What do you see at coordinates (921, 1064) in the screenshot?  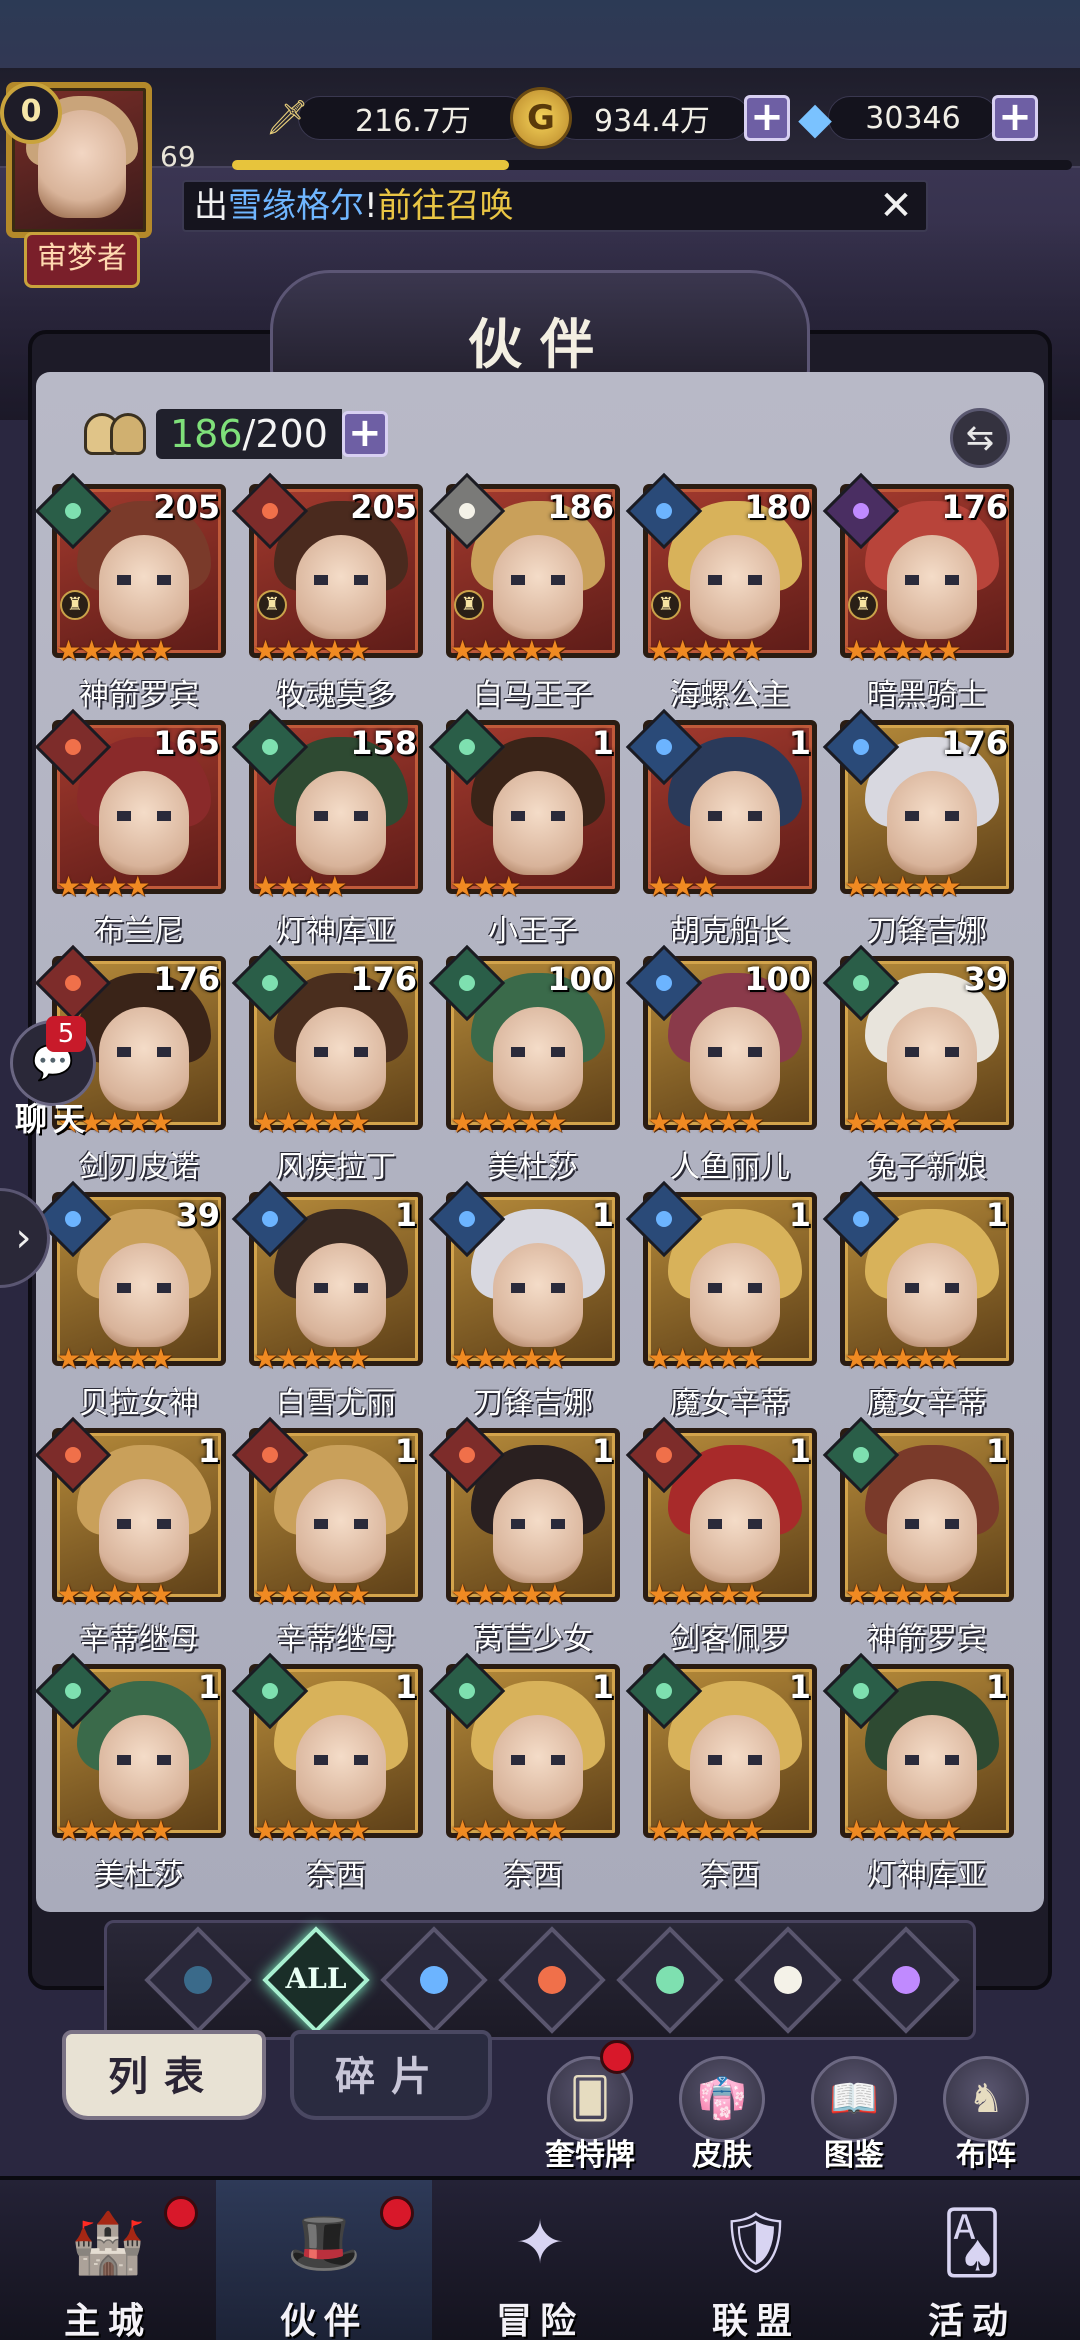 I see `hero-card: 39 ★★★★★ 兔子新娘` at bounding box center [921, 1064].